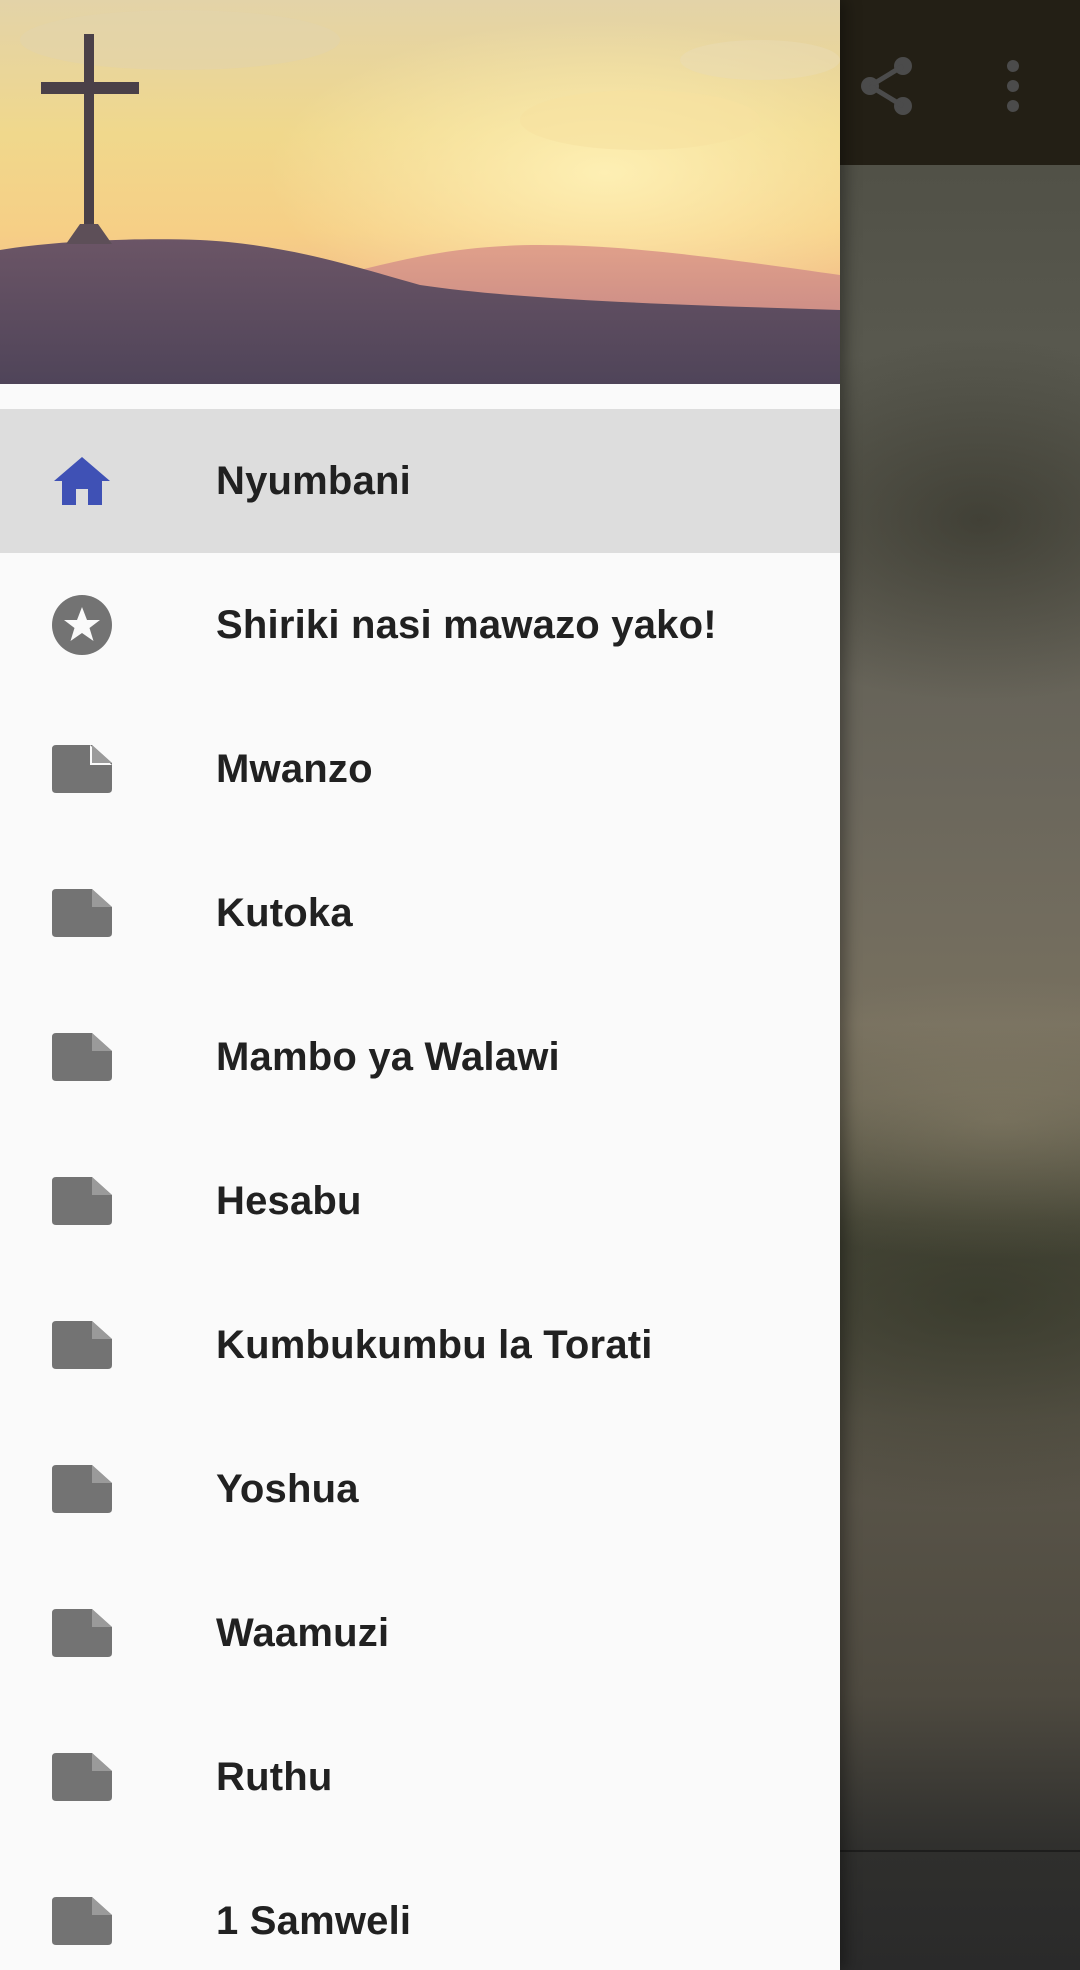 The height and width of the screenshot is (1970, 1080). Describe the element at coordinates (420, 1489) in the screenshot. I see `nav-item-yoshua: Yoshua` at that location.